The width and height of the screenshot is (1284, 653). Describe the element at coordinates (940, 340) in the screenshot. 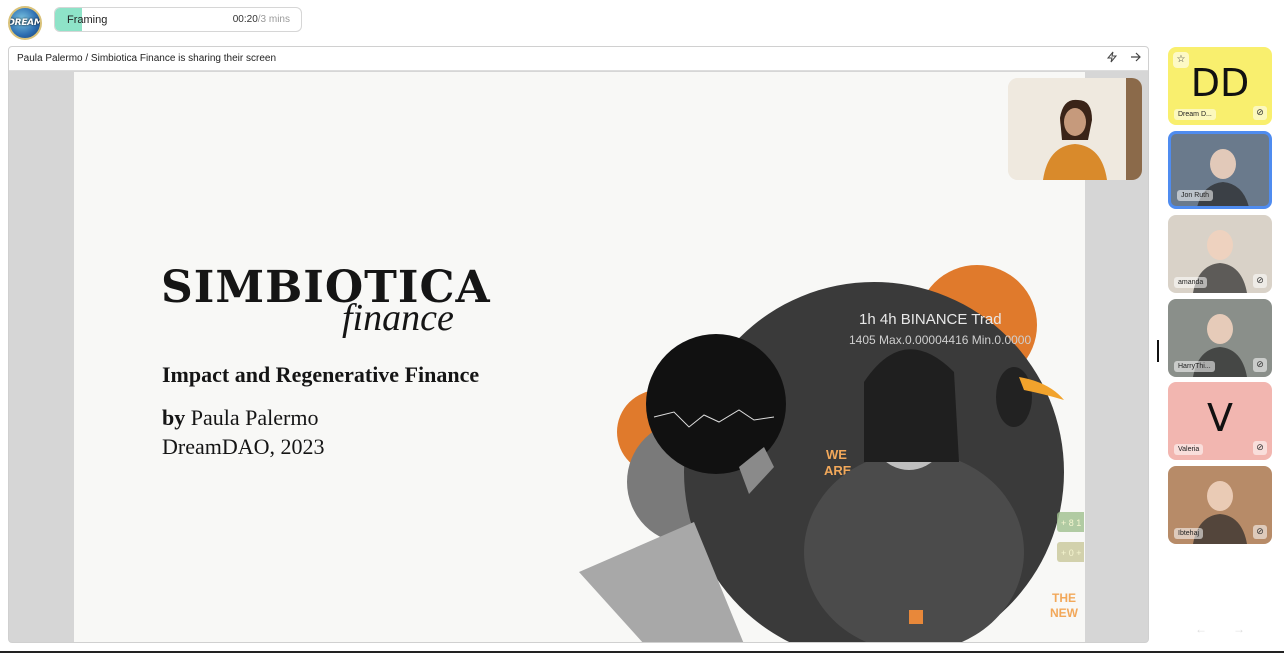

I see `collage-ticker-2: 1405 Max.0.00004416 Min.0.0000` at that location.